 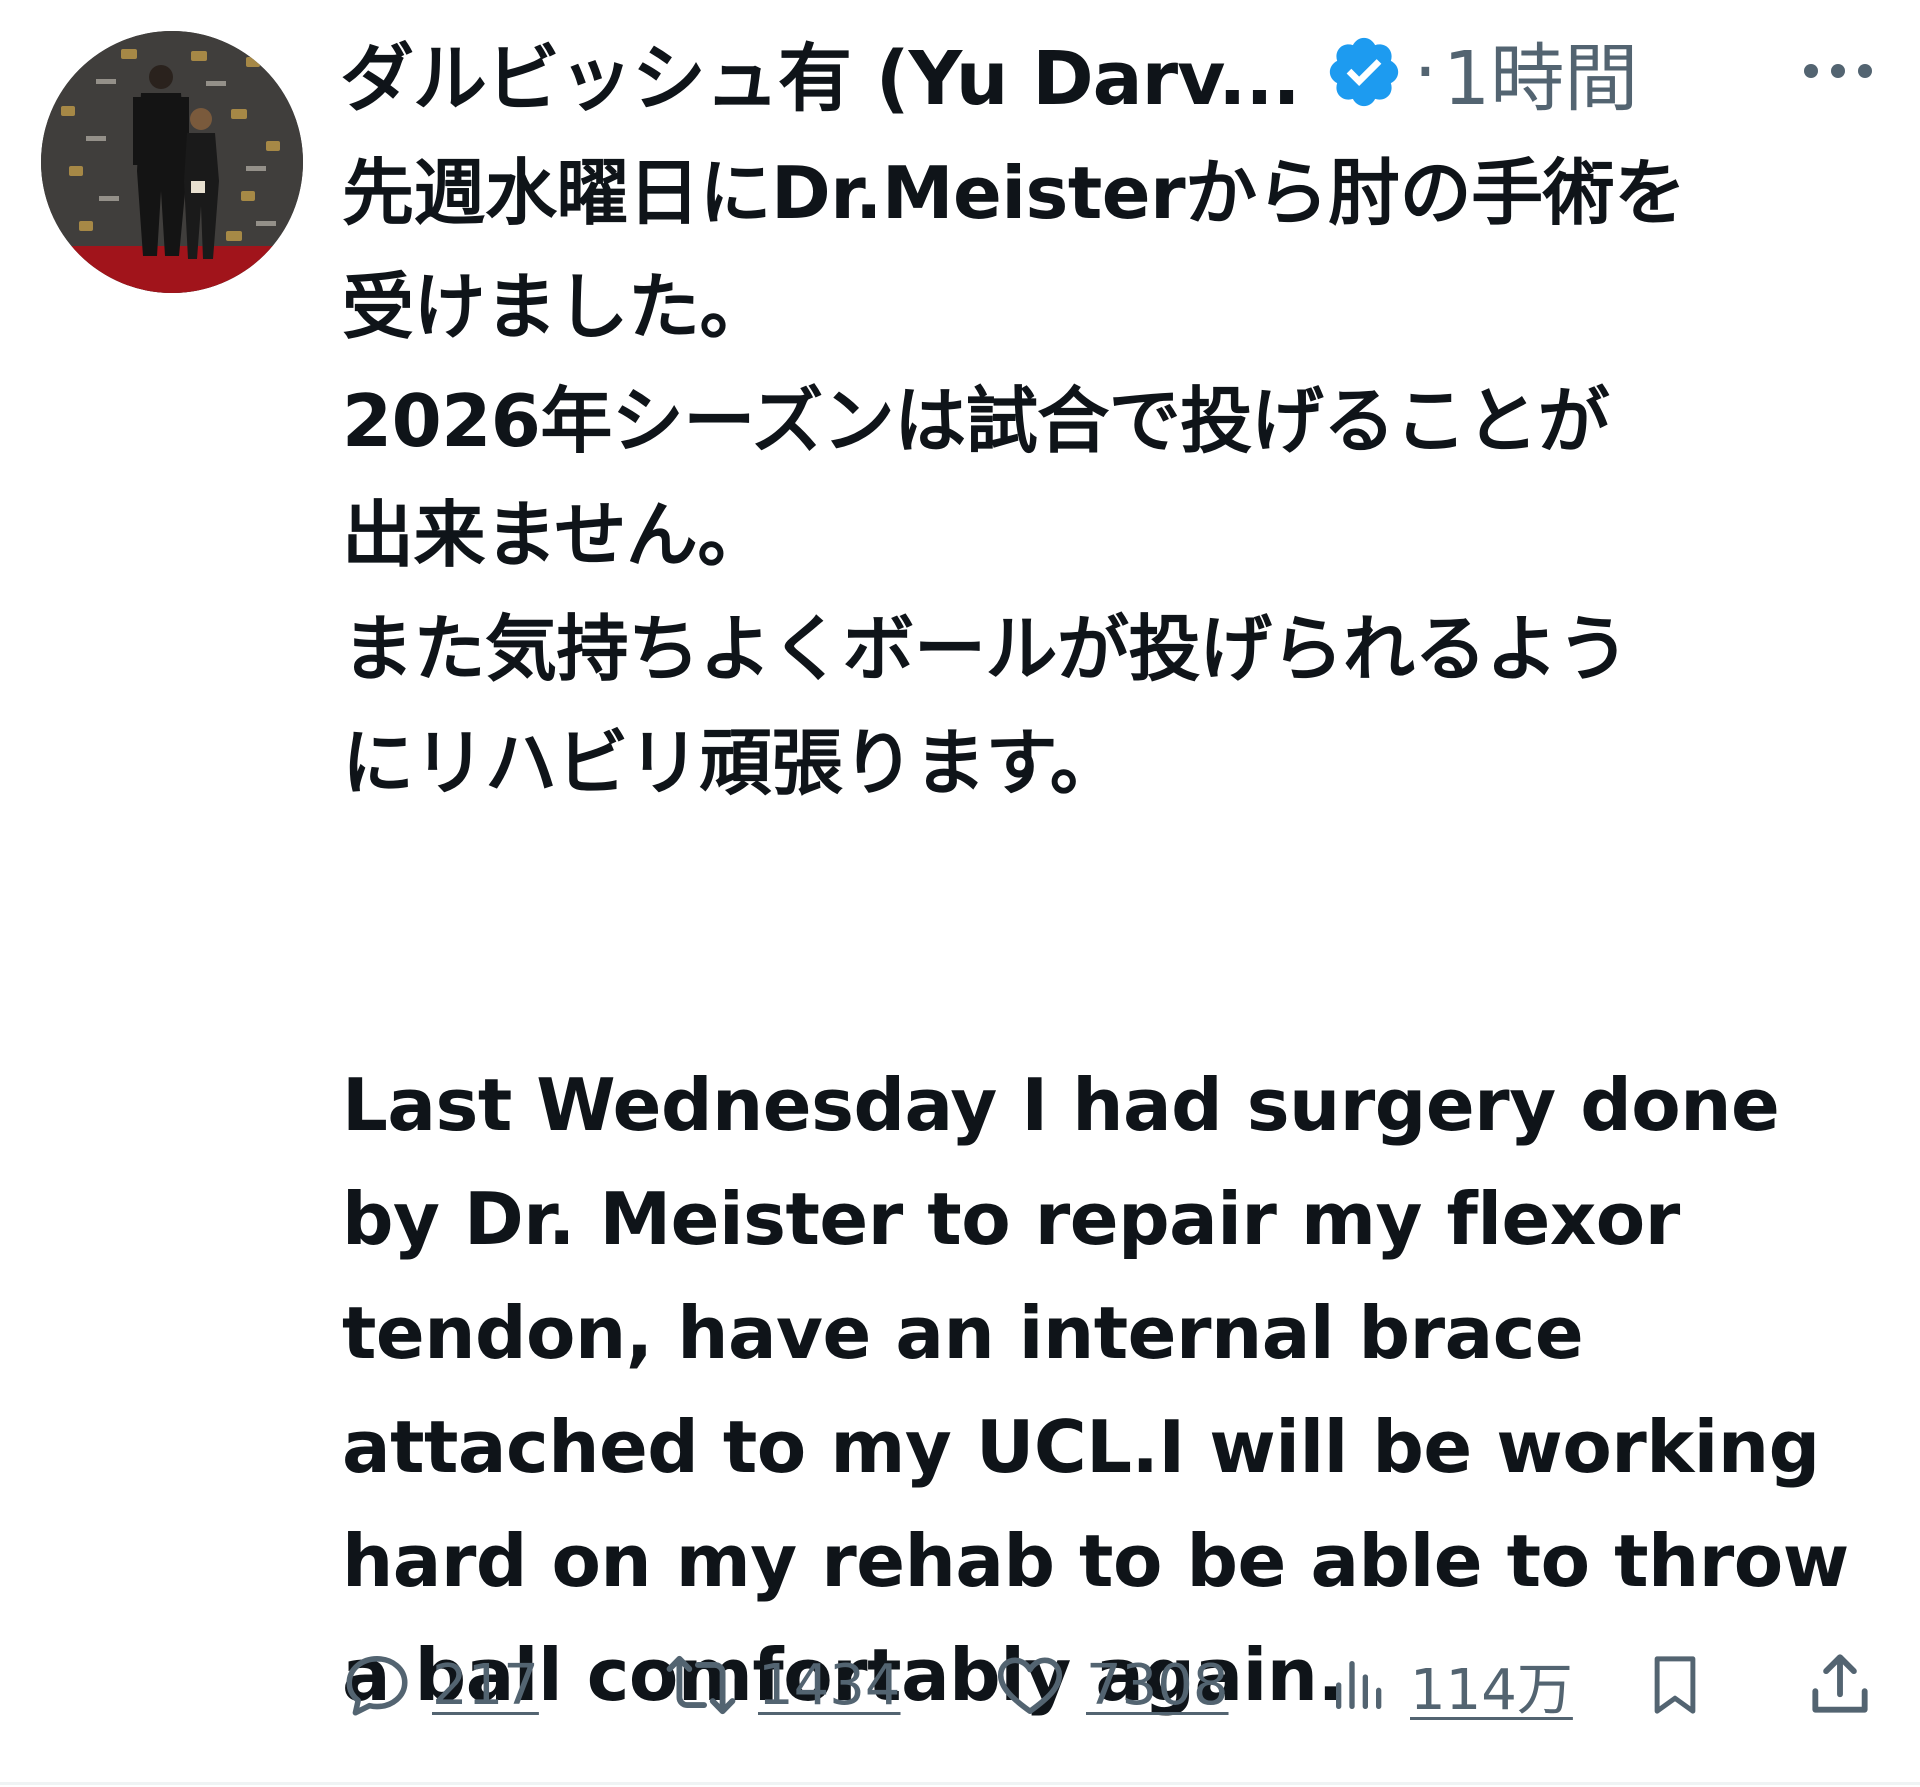 I want to click on views-button: 114万, so click(x=1450, y=1685).